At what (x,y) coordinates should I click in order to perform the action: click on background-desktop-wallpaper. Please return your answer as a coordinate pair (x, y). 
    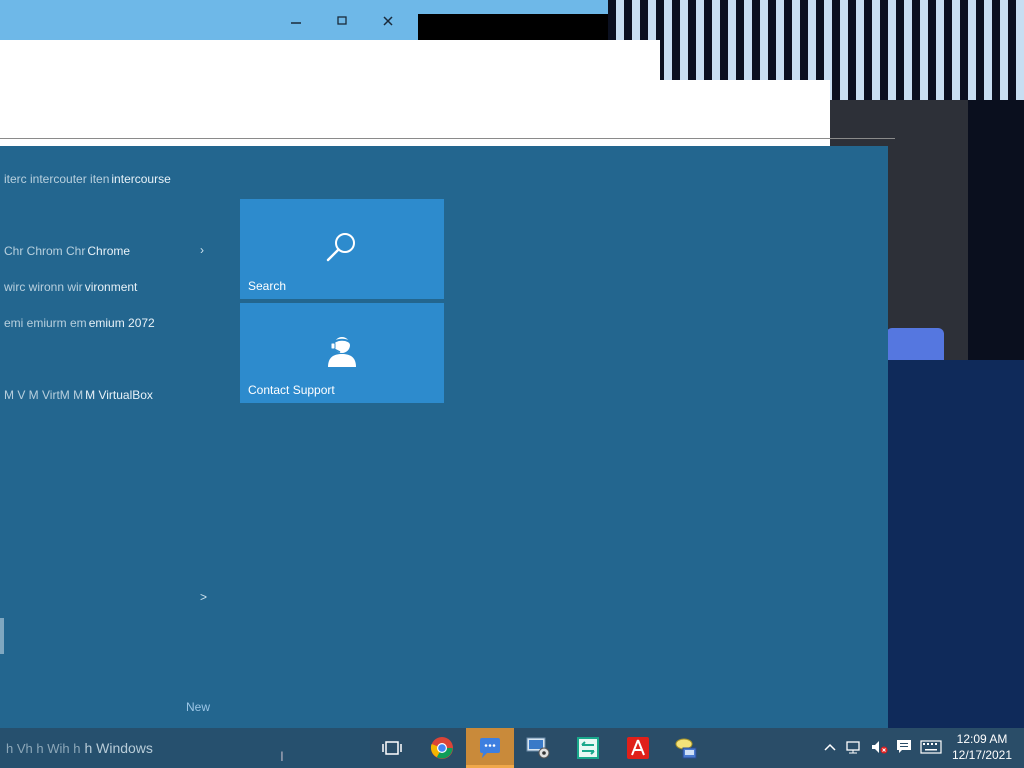
    Looking at the image, I should click on (956, 545).